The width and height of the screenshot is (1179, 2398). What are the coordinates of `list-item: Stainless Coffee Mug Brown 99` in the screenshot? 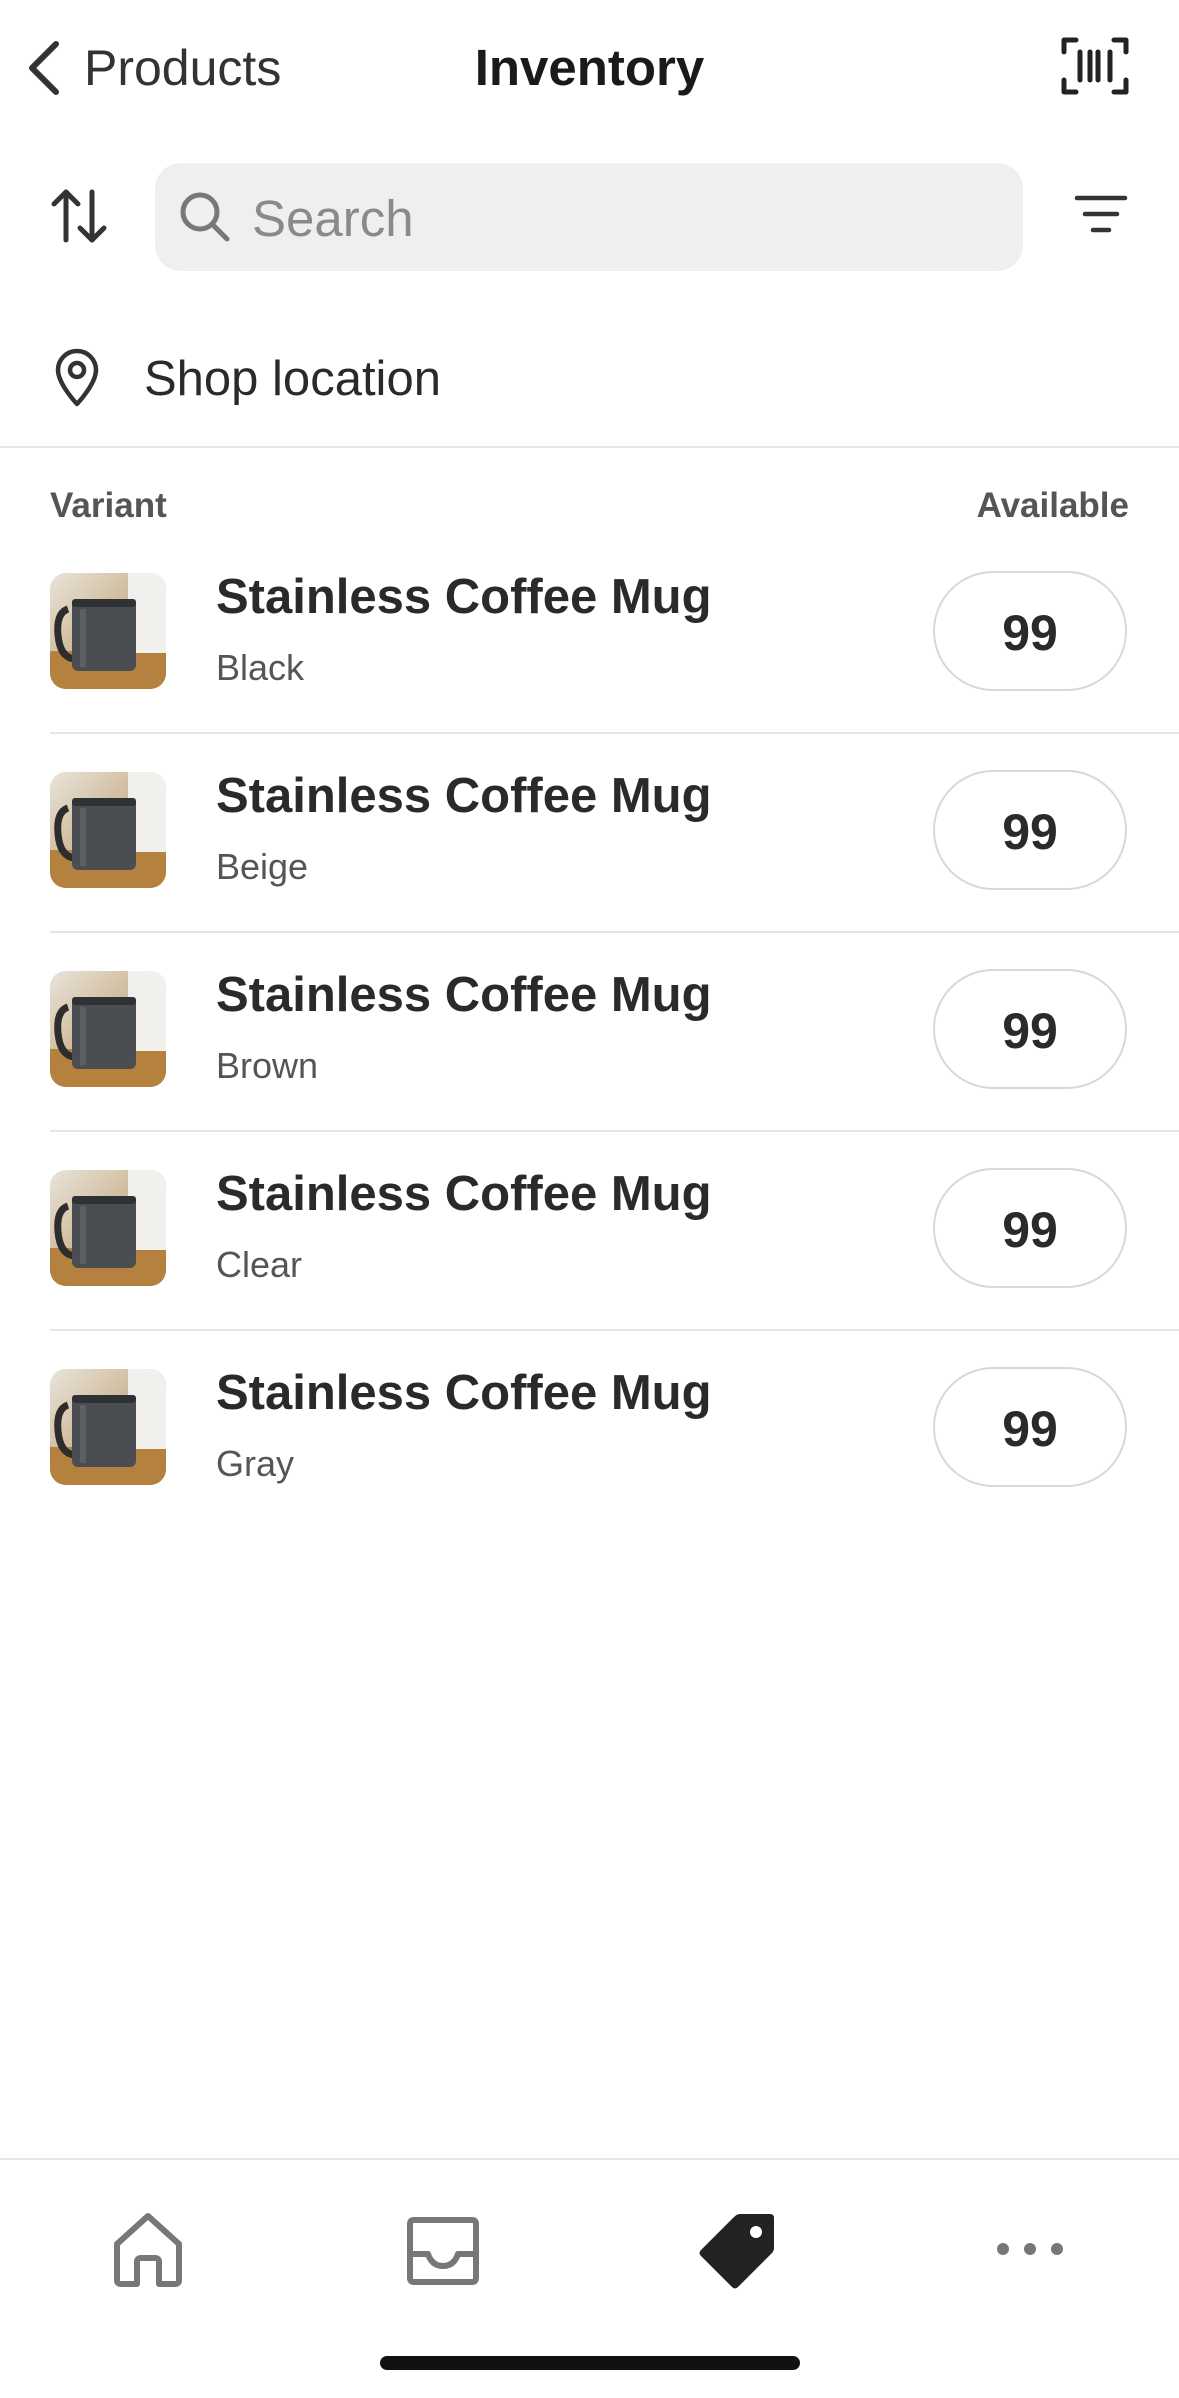 It's located at (589, 1032).